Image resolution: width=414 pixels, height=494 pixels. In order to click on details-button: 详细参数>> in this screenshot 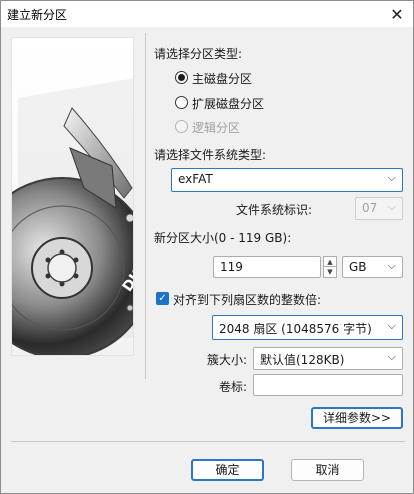, I will do `click(357, 418)`.